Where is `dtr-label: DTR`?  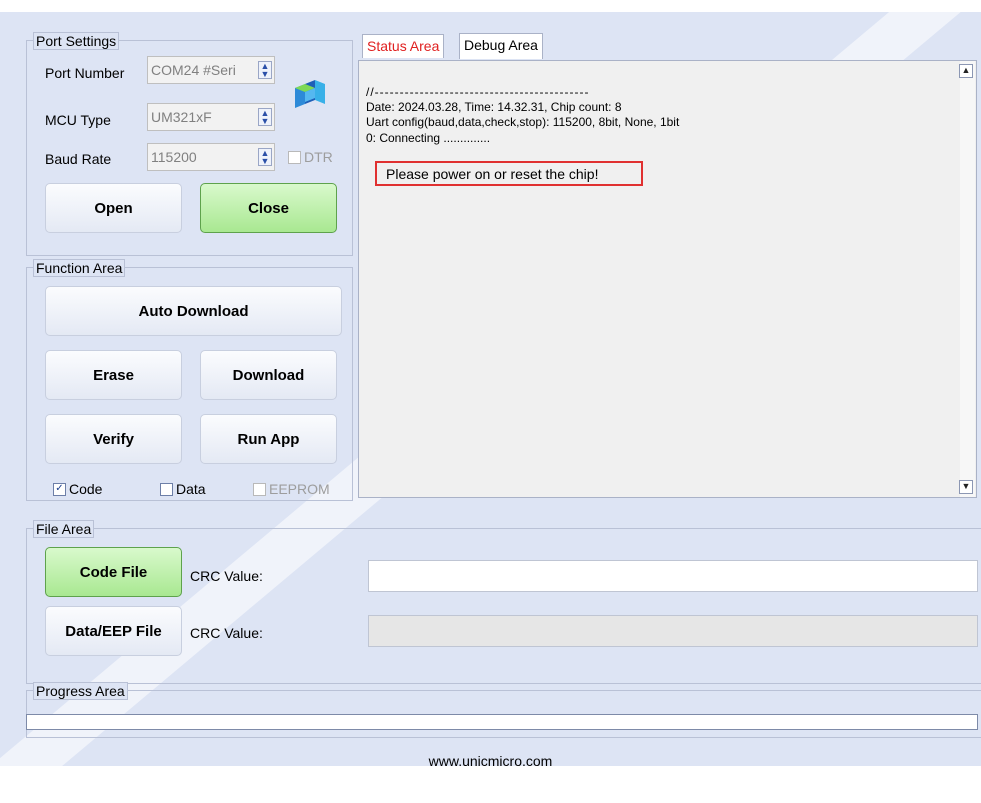
dtr-label: DTR is located at coordinates (318, 157).